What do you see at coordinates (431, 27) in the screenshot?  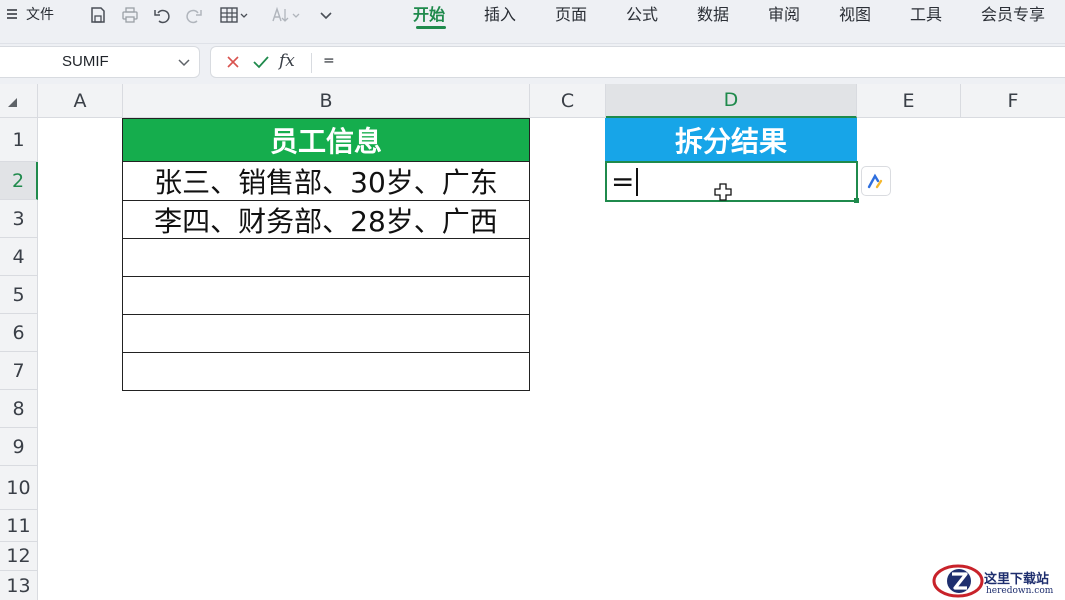 I see `active-tab-indicator` at bounding box center [431, 27].